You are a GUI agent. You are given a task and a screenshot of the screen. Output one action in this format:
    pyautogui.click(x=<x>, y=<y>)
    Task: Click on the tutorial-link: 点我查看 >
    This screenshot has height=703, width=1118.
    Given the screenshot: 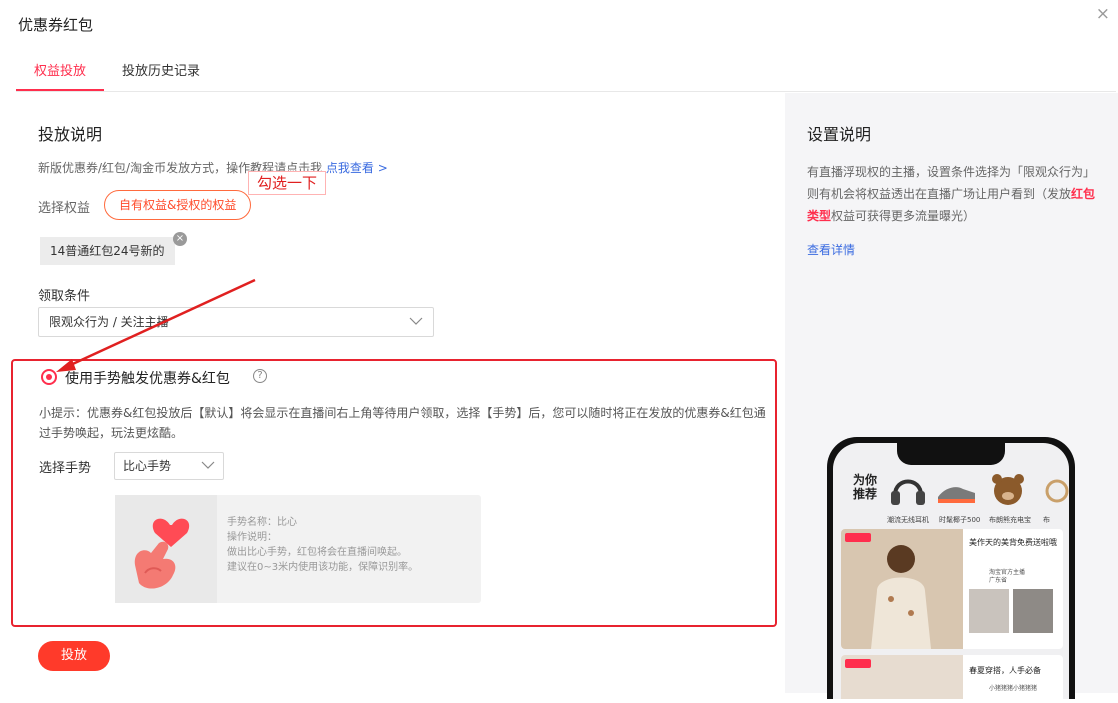 What is the action you would take?
    pyautogui.click(x=357, y=168)
    